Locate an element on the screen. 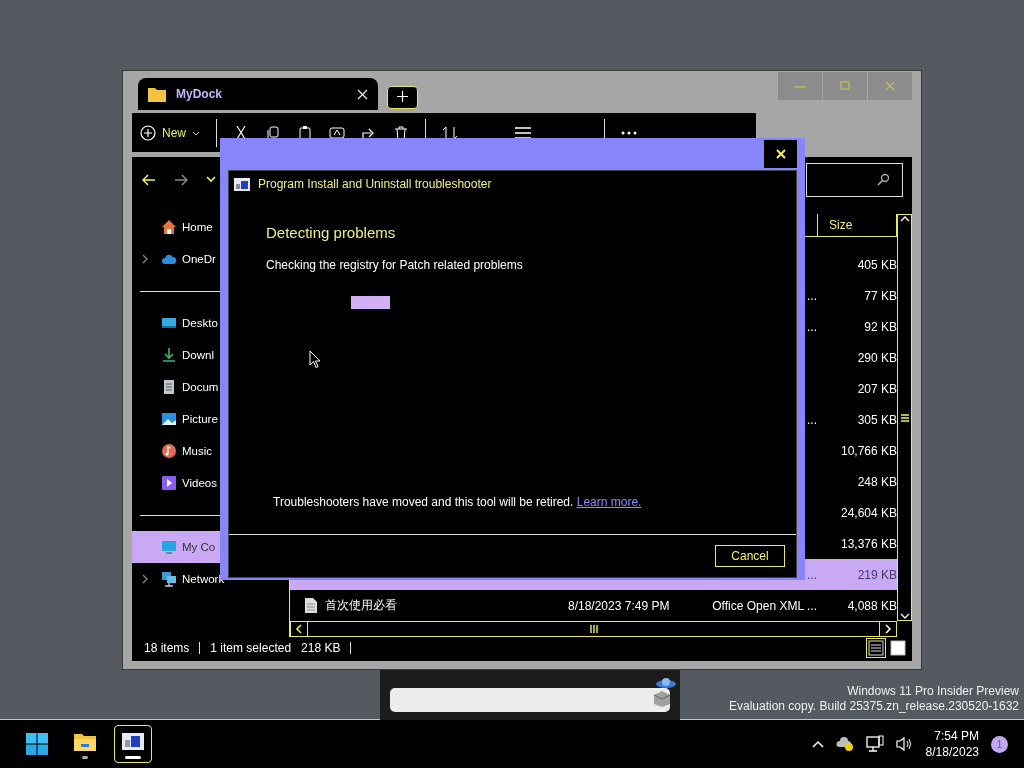 The image size is (1024, 768). scroll-up-icon is located at coordinates (904, 219).